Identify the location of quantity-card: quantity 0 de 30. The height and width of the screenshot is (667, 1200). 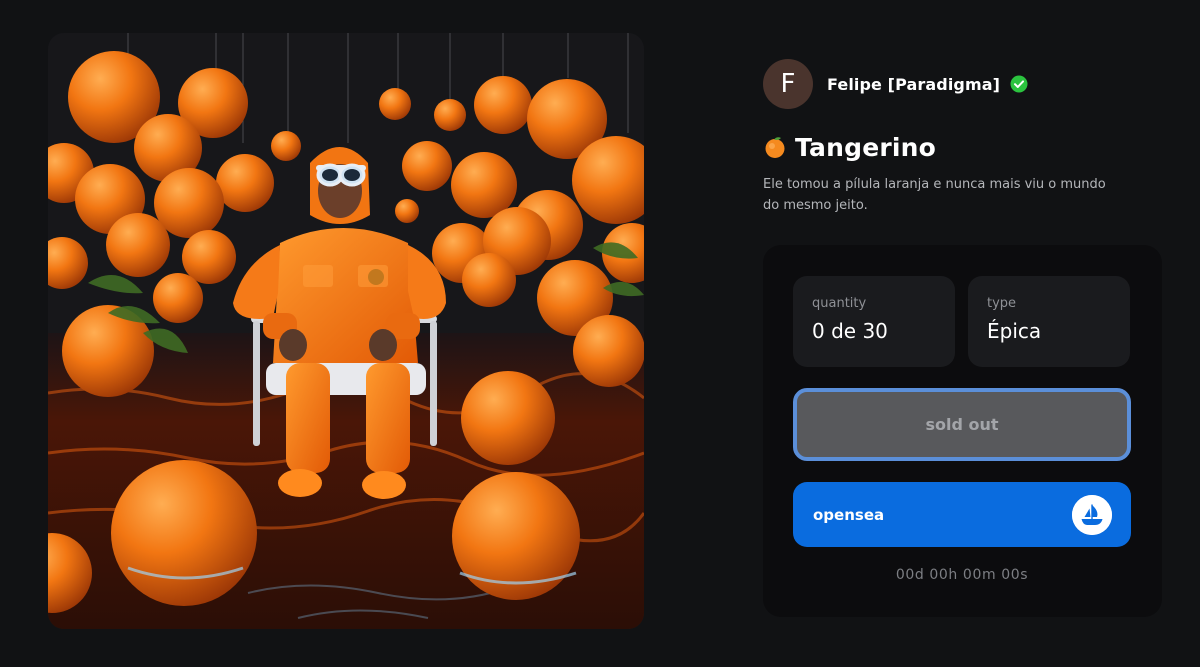
(874, 321).